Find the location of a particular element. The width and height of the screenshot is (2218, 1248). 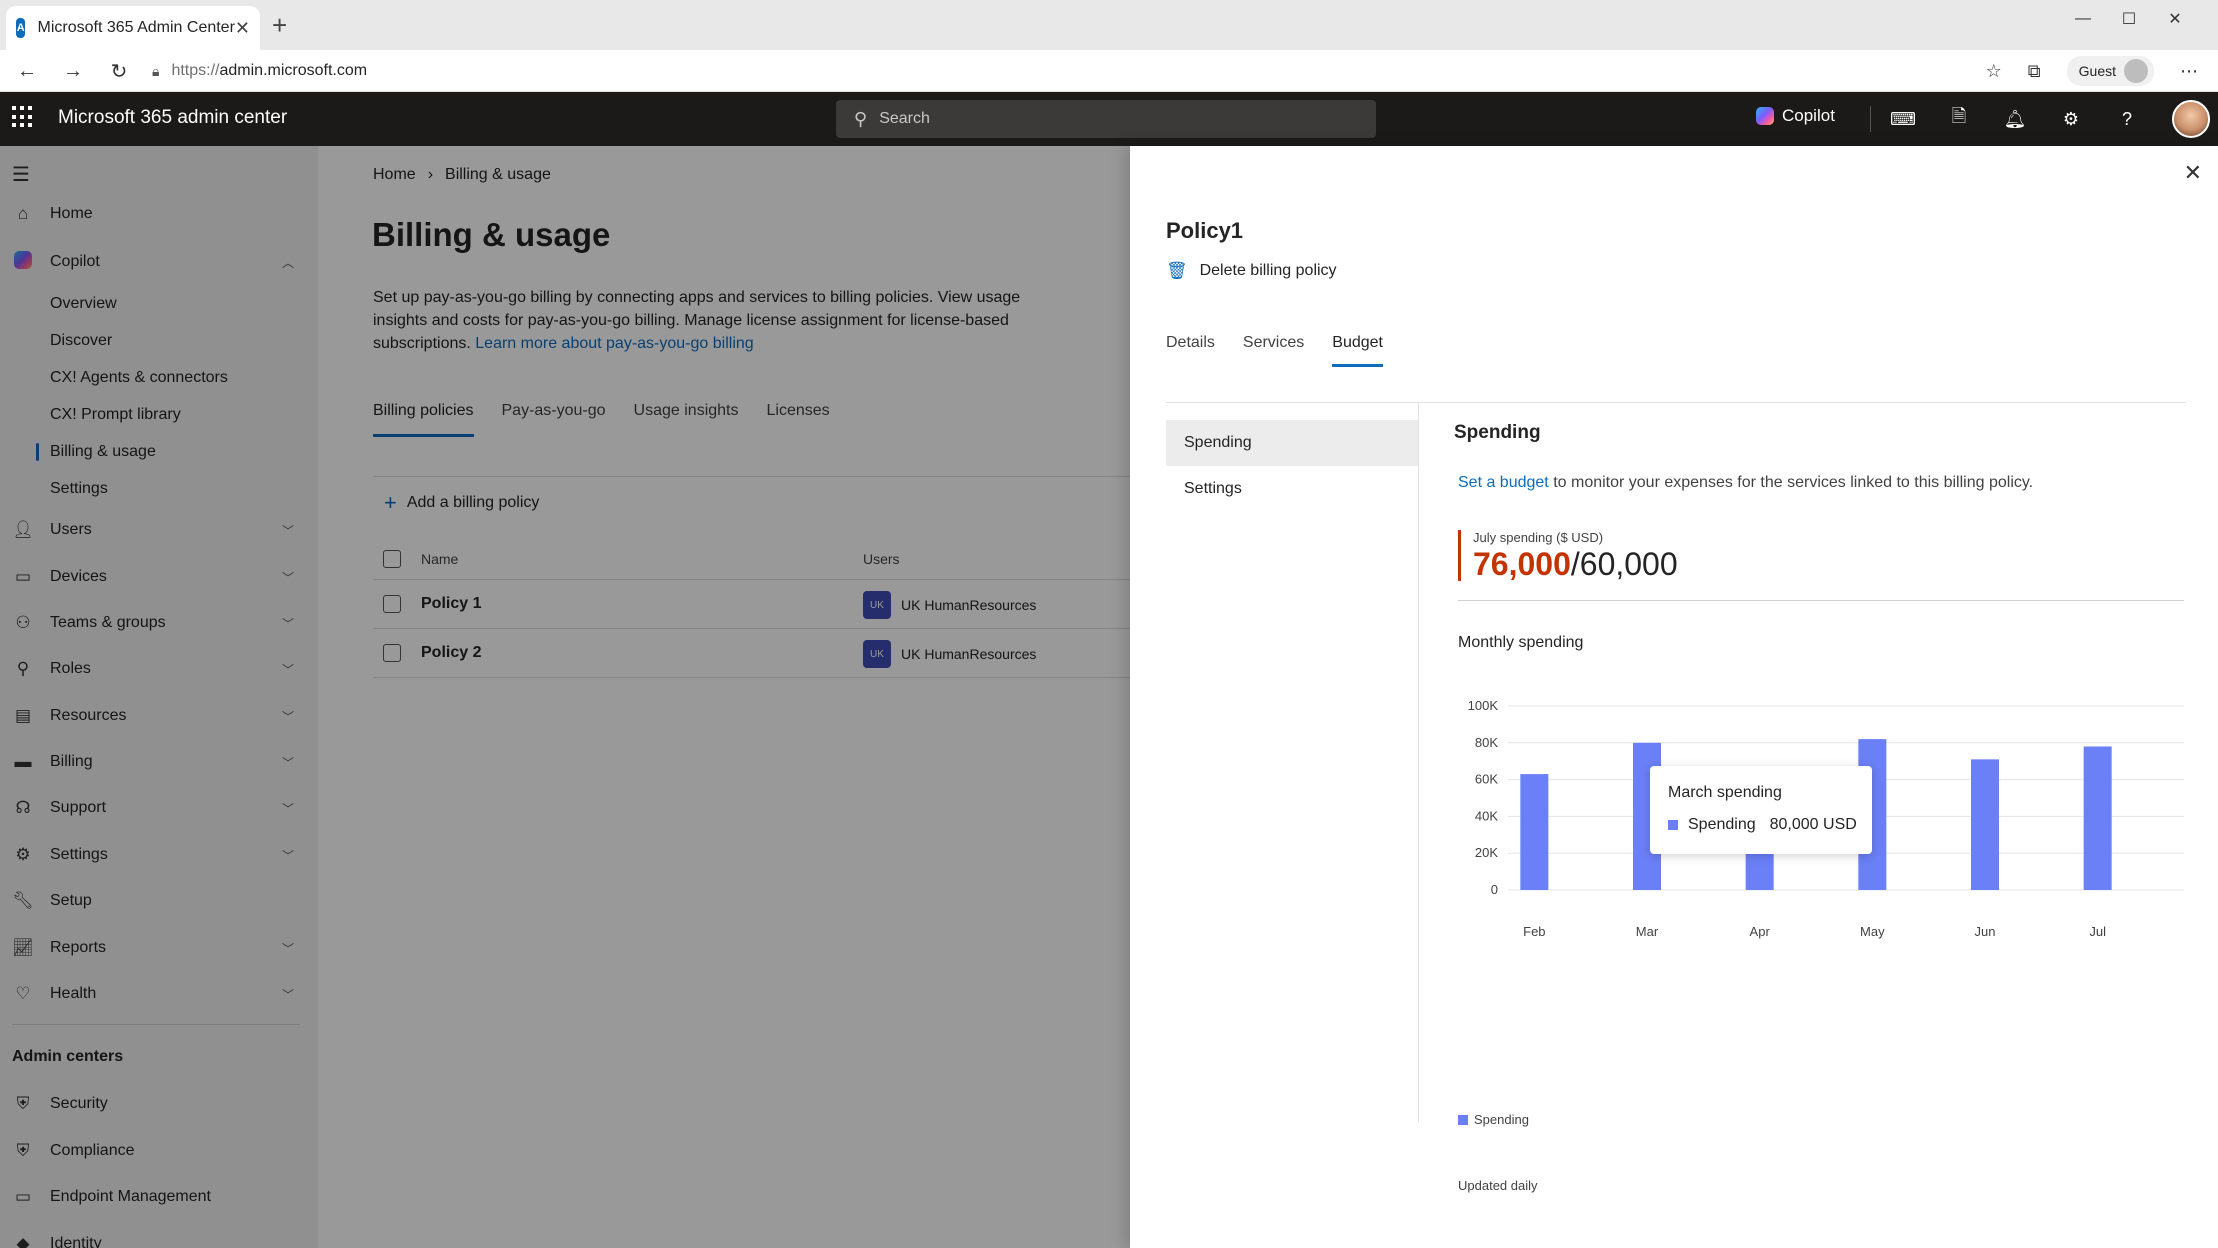

suite-icons: ⌨ 🗎︎ 🔔︎ ⚙ ? is located at coordinates (2015, 119).